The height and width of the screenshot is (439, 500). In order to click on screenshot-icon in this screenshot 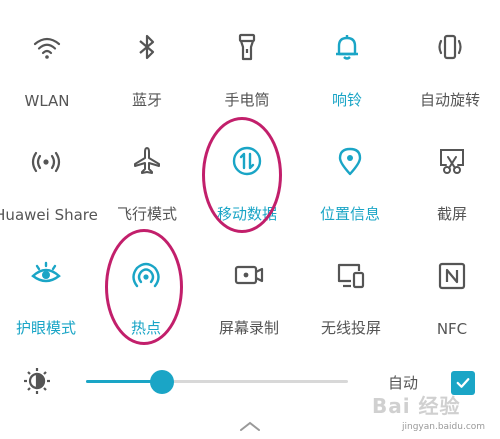, I will do `click(452, 160)`.